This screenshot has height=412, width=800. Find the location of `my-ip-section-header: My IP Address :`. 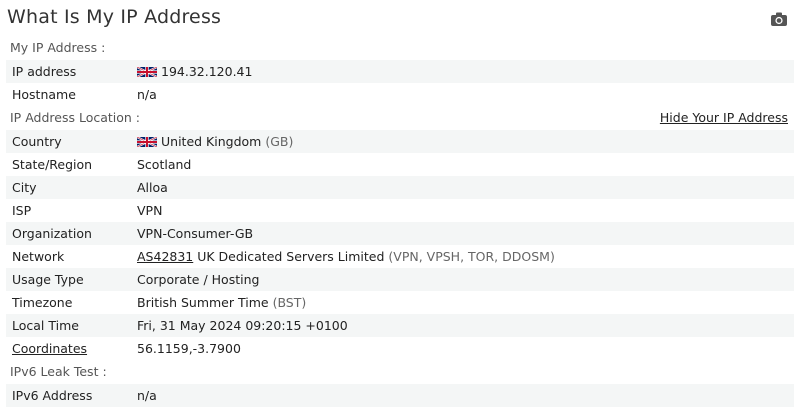

my-ip-section-header: My IP Address : is located at coordinates (400, 48).